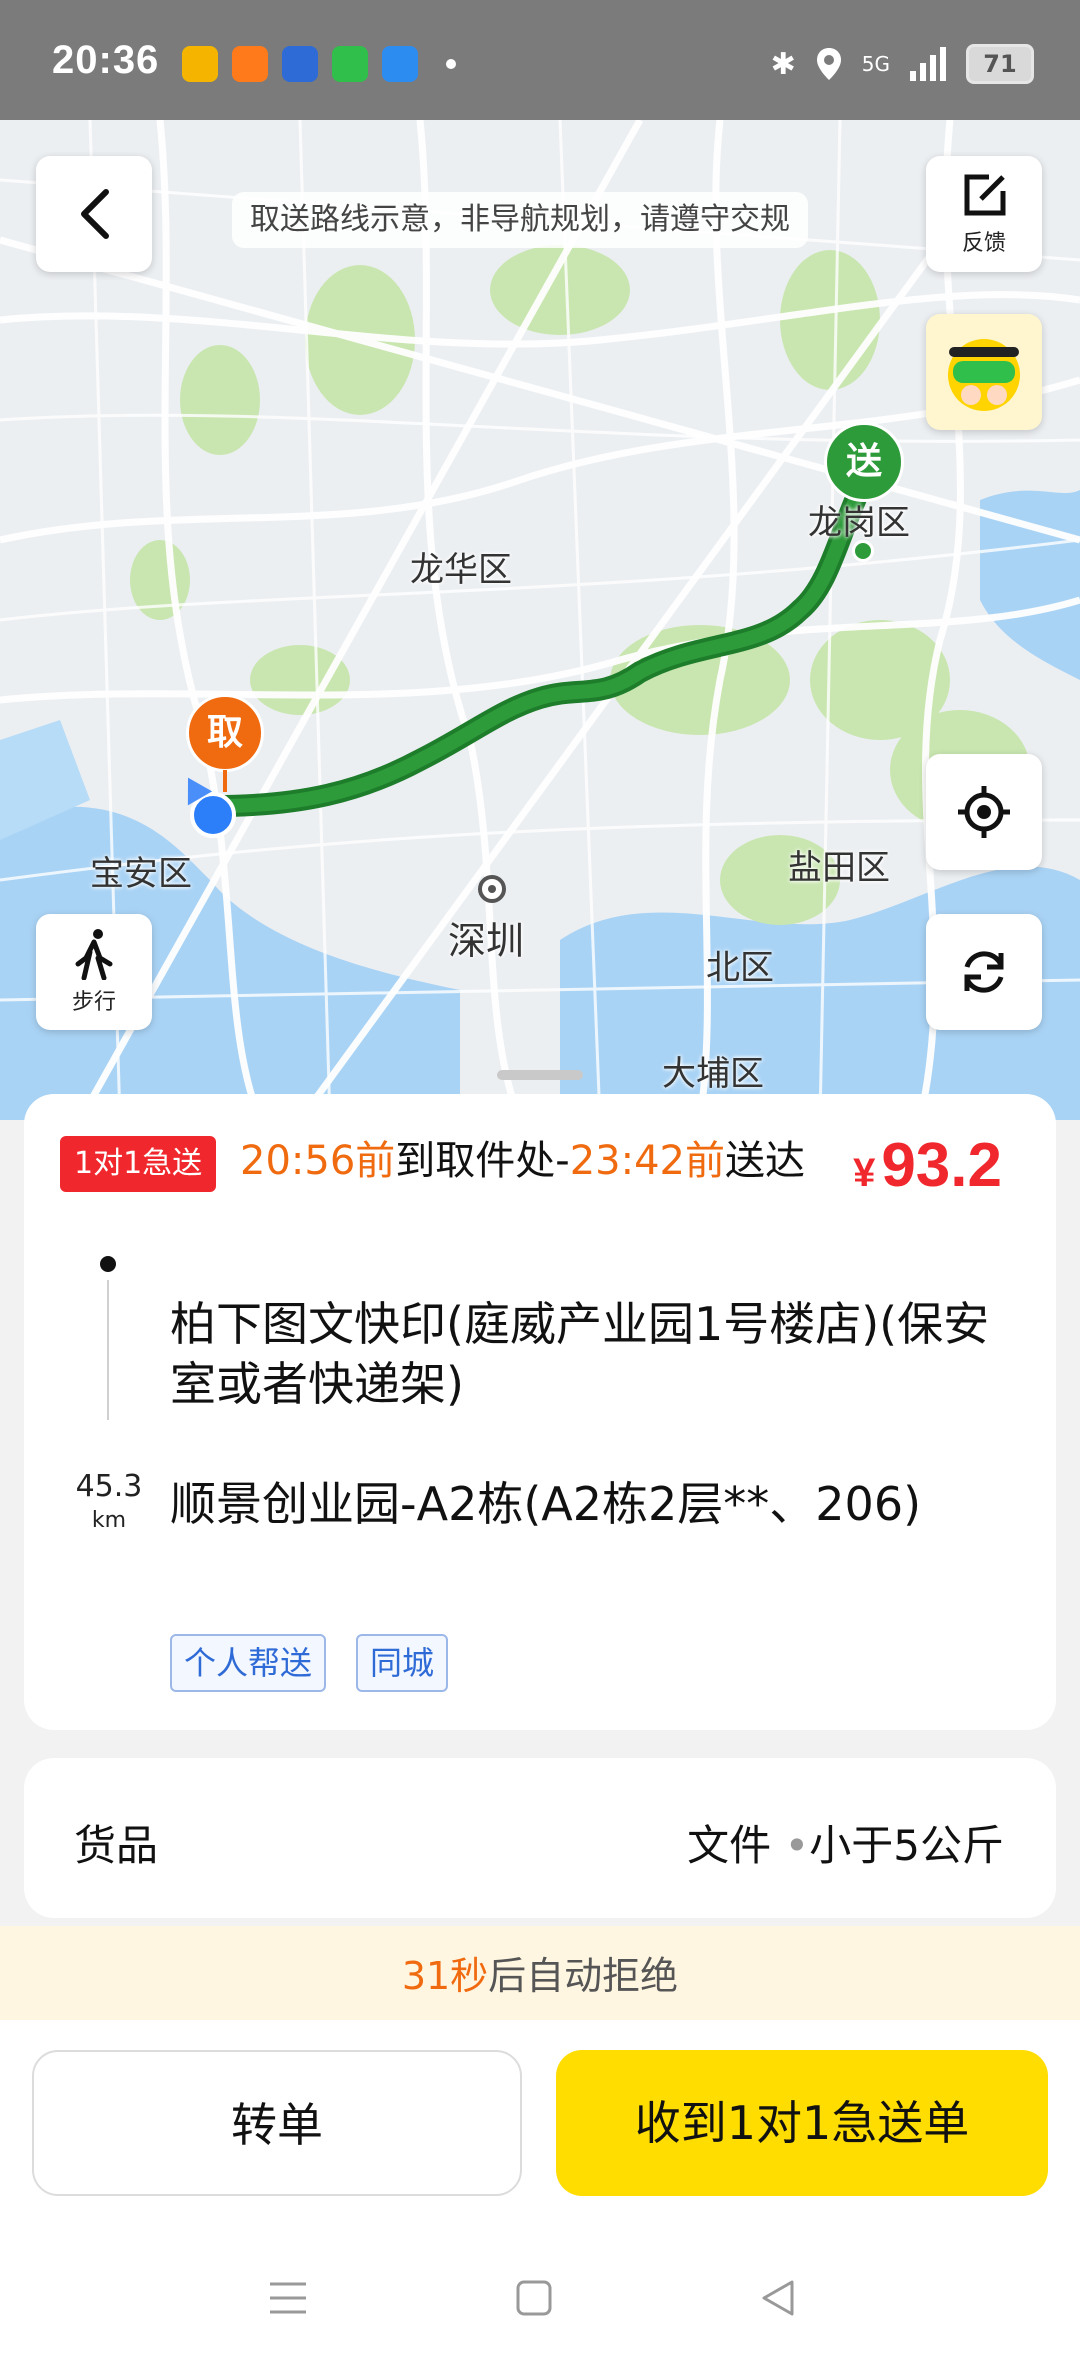 The height and width of the screenshot is (2362, 1080). Describe the element at coordinates (864, 1173) in the screenshot. I see `price-symbol: ¥` at that location.